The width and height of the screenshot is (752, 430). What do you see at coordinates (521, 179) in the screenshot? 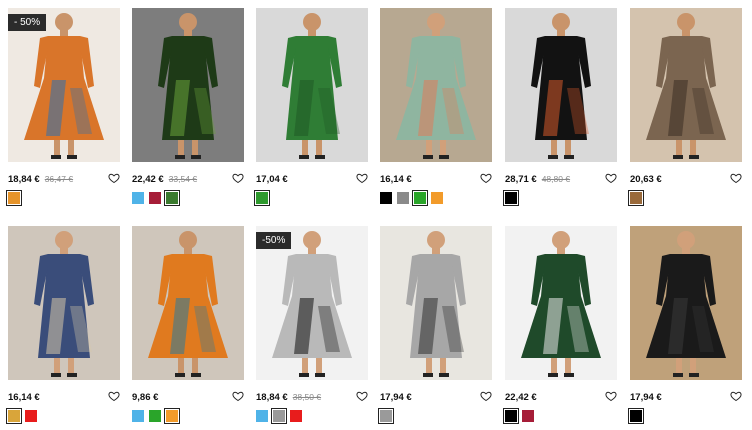
I see `price: 28,71 €` at bounding box center [521, 179].